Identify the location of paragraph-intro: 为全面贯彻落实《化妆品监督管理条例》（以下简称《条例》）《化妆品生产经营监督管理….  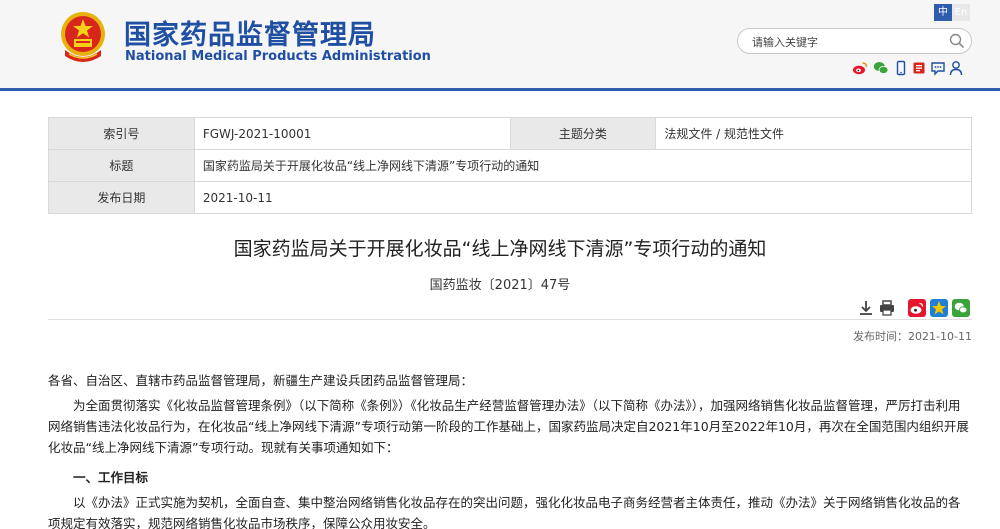
(508, 426).